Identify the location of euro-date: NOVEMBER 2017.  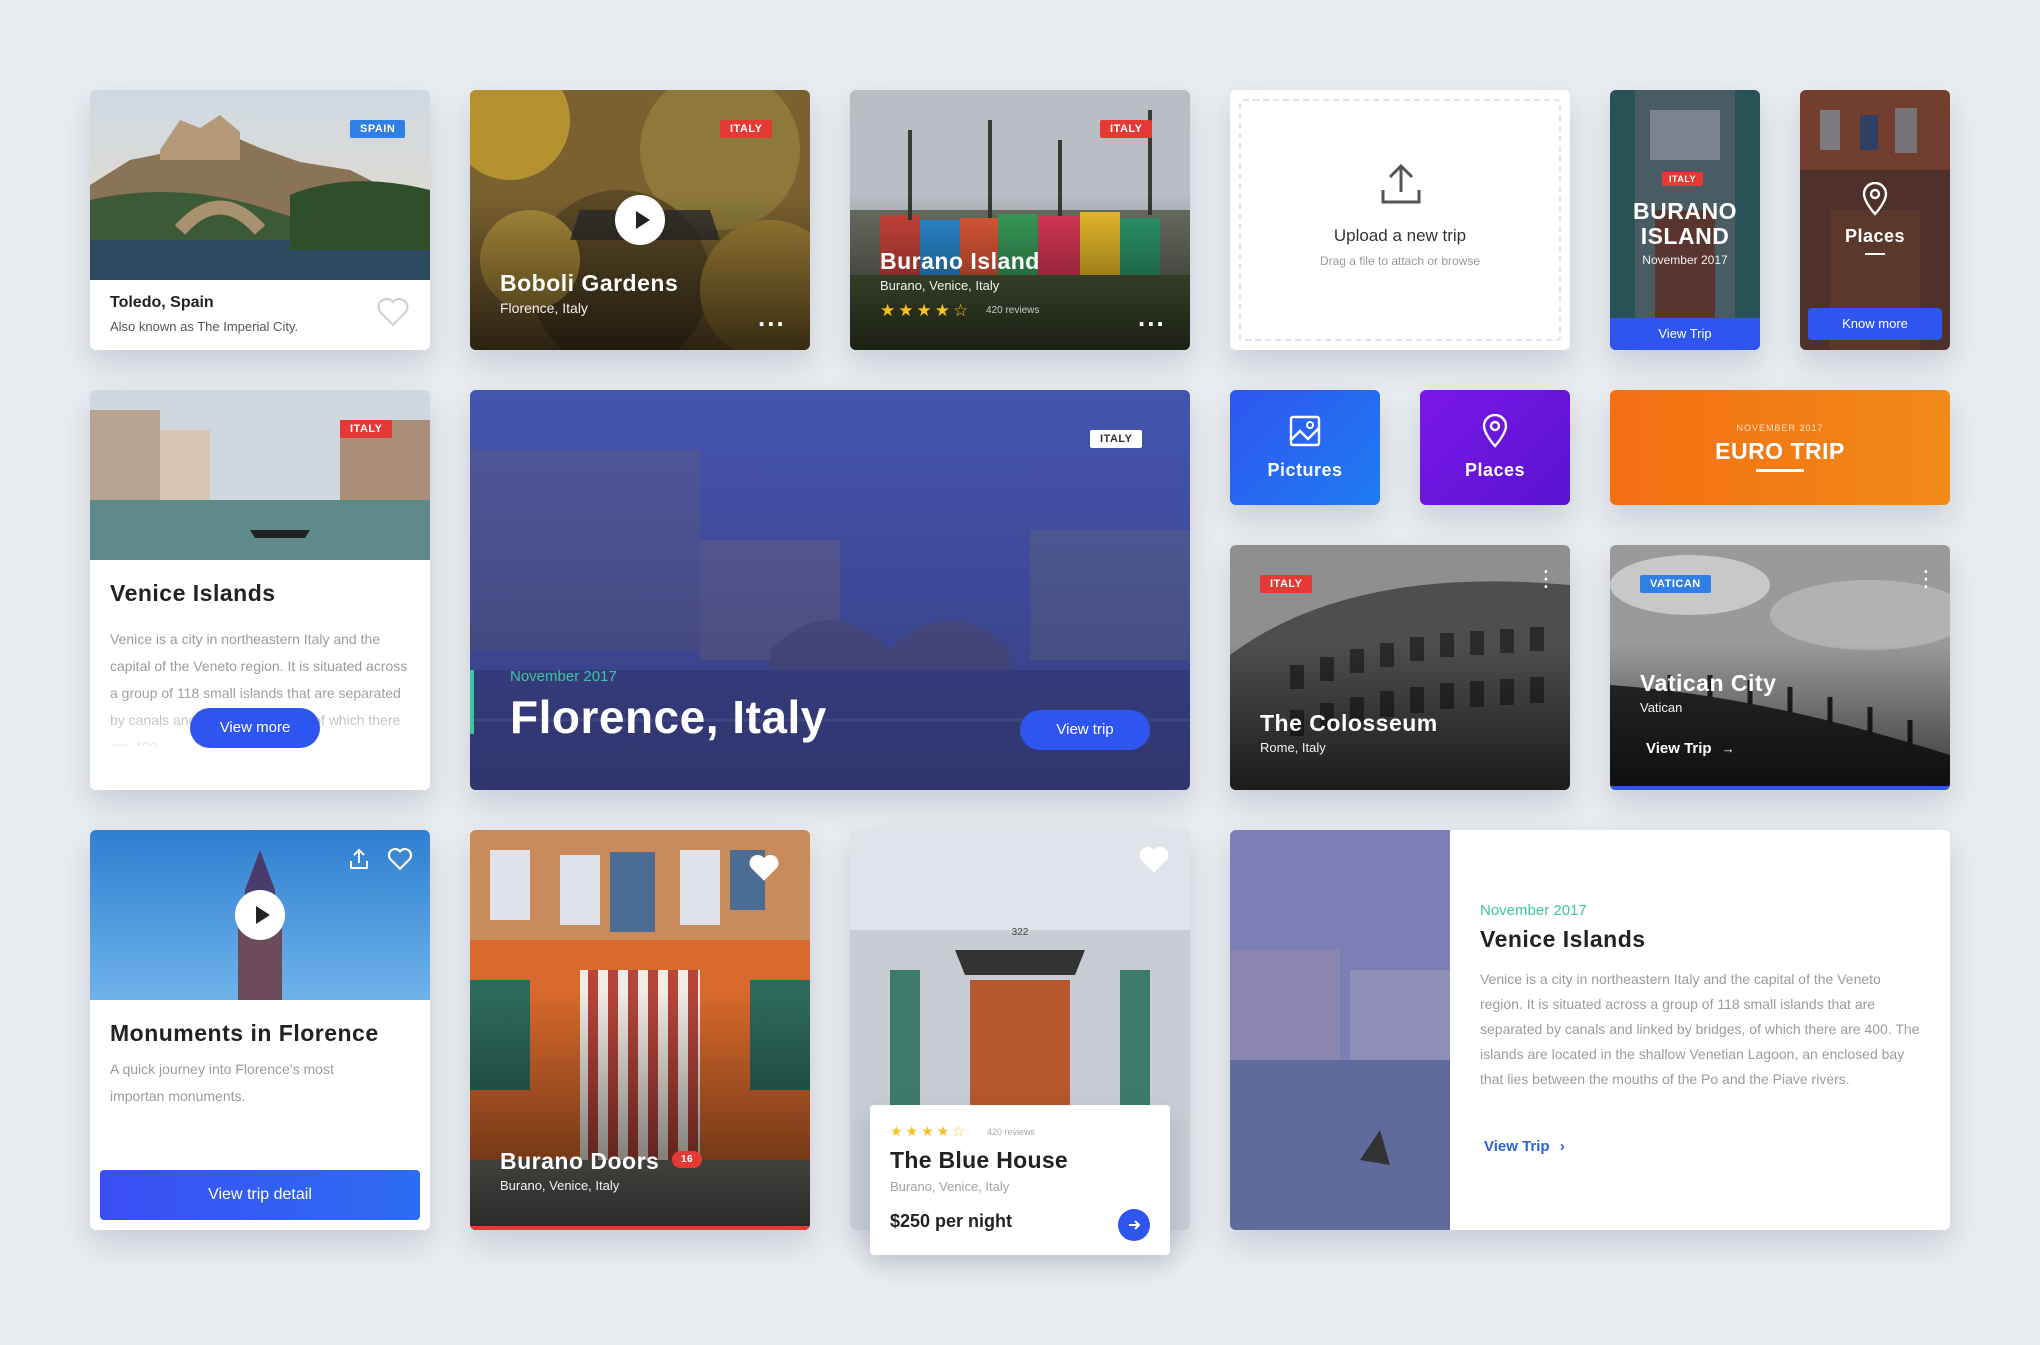
(1780, 428).